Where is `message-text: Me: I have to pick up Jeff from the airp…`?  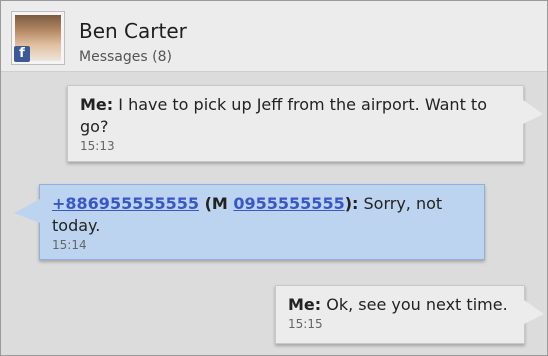 message-text: Me: I have to pick up Jeff from the airp… is located at coordinates (295, 116).